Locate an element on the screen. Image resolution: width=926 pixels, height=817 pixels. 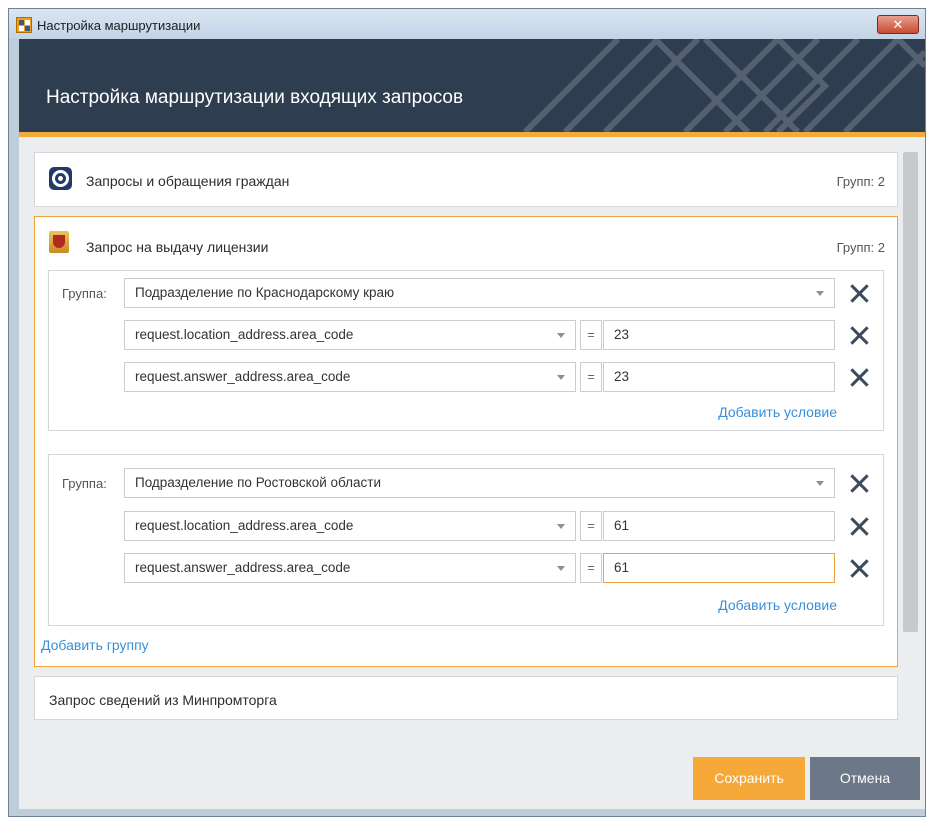
save-button: Сохранить is located at coordinates (749, 778).